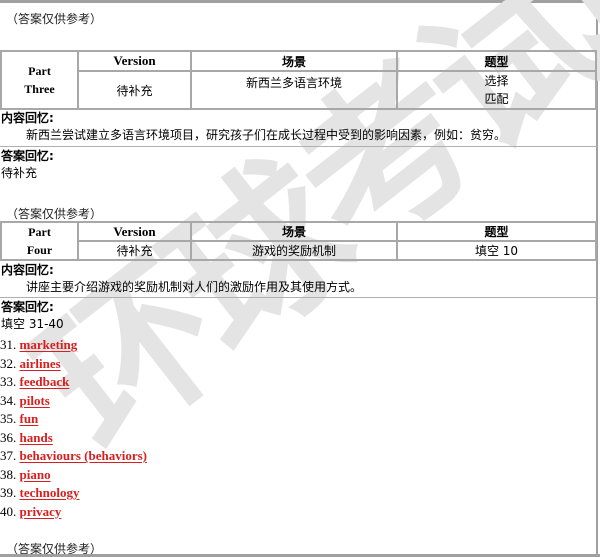 The width and height of the screenshot is (600, 557). I want to click on answer-word: technology, so click(49, 492).